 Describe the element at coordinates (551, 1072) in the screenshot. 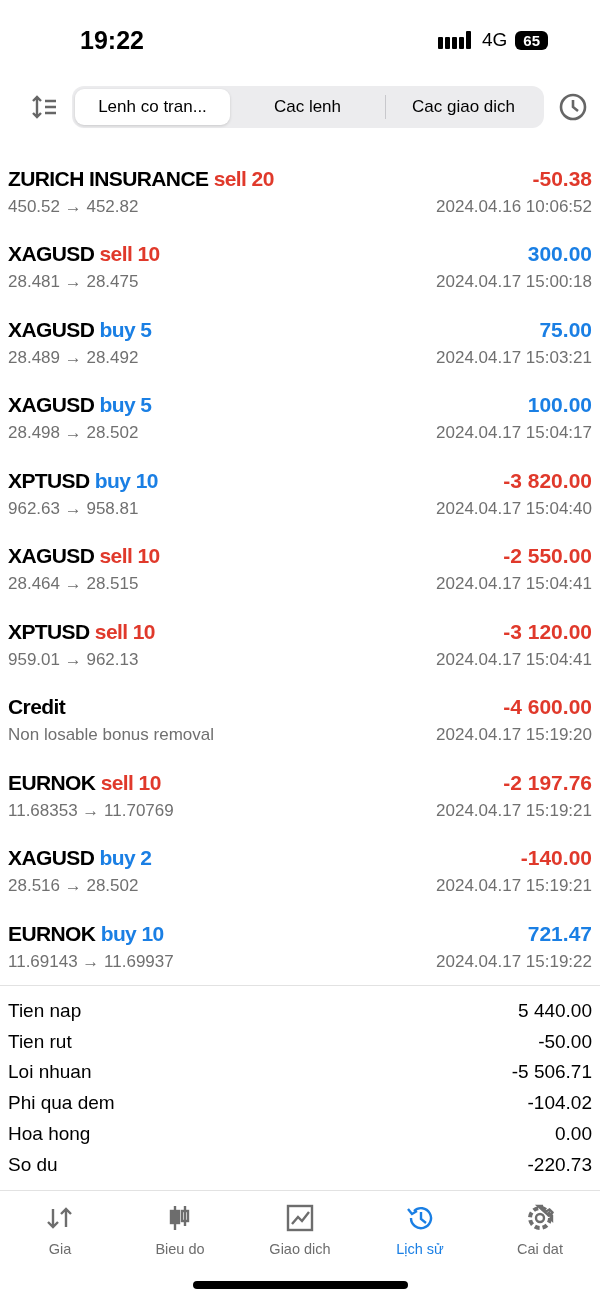

I see `summary-value: -5 506.71` at that location.